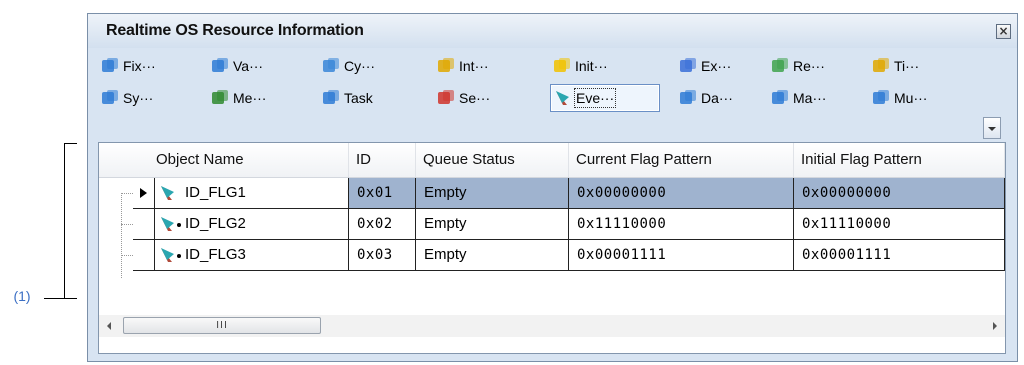 This screenshot has height=365, width=1024. I want to click on cell-initial: 0x11110000, so click(899, 224).